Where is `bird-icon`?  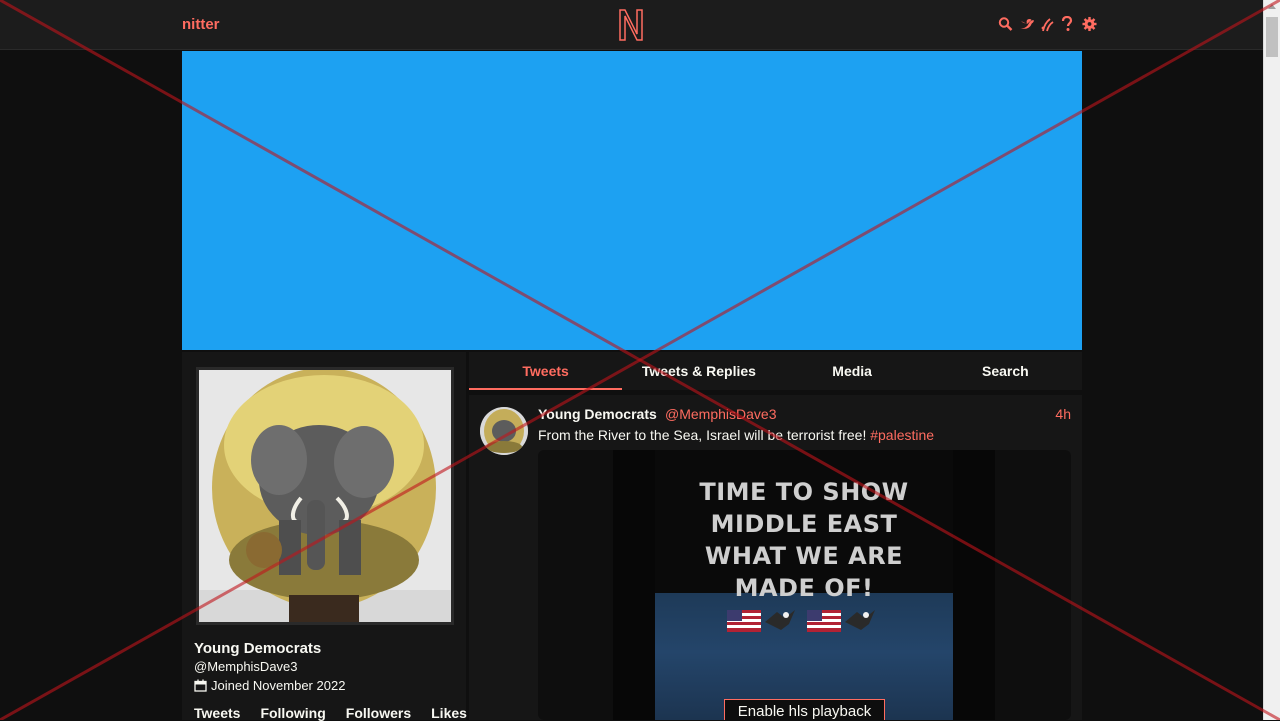 bird-icon is located at coordinates (1026, 24).